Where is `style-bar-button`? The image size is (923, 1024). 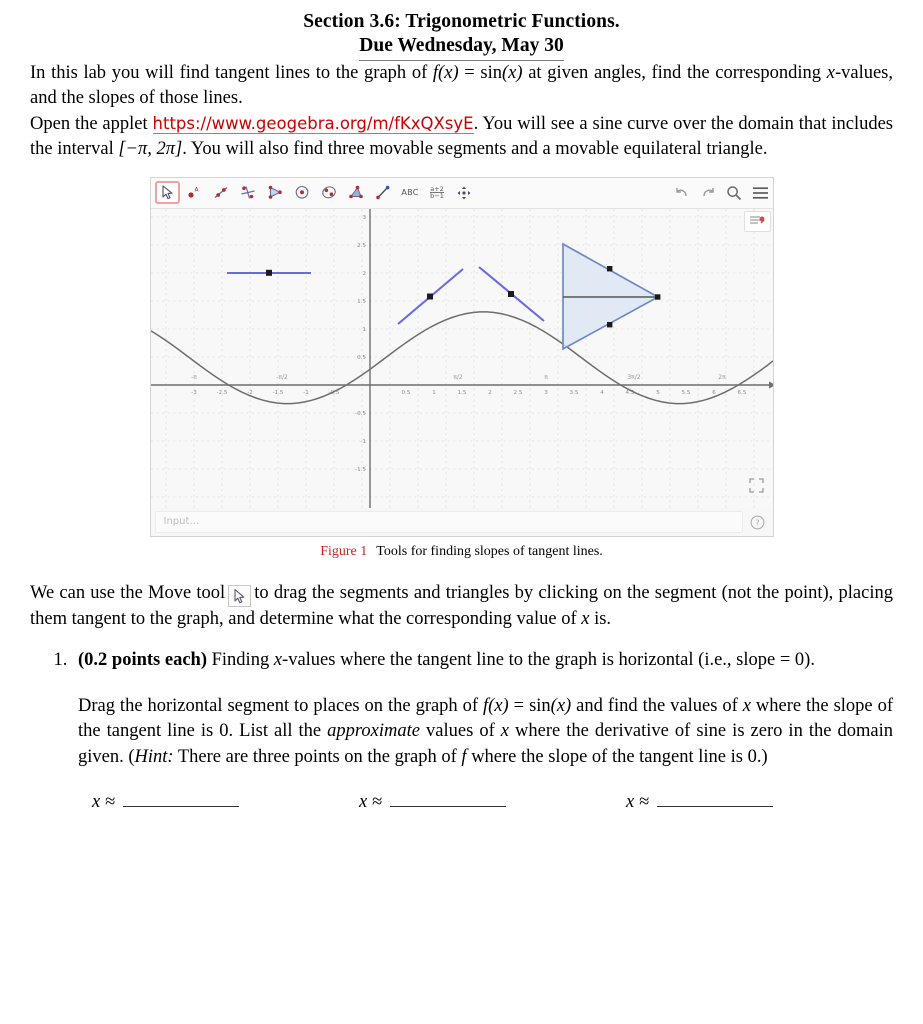 style-bar-button is located at coordinates (757, 221).